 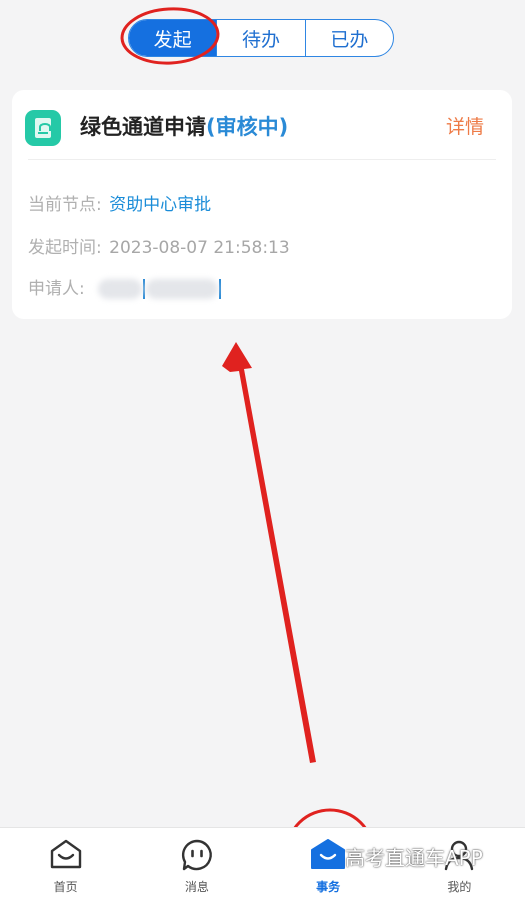 What do you see at coordinates (65, 854) in the screenshot?
I see `home-icon` at bounding box center [65, 854].